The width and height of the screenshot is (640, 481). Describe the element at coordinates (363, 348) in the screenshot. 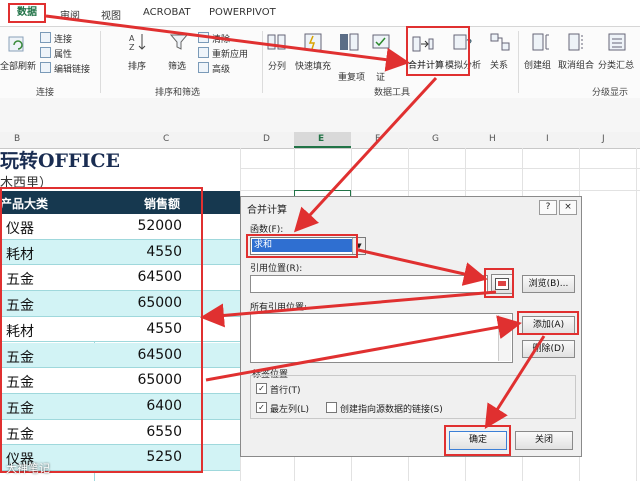

I see `arrow-table-to-add` at that location.